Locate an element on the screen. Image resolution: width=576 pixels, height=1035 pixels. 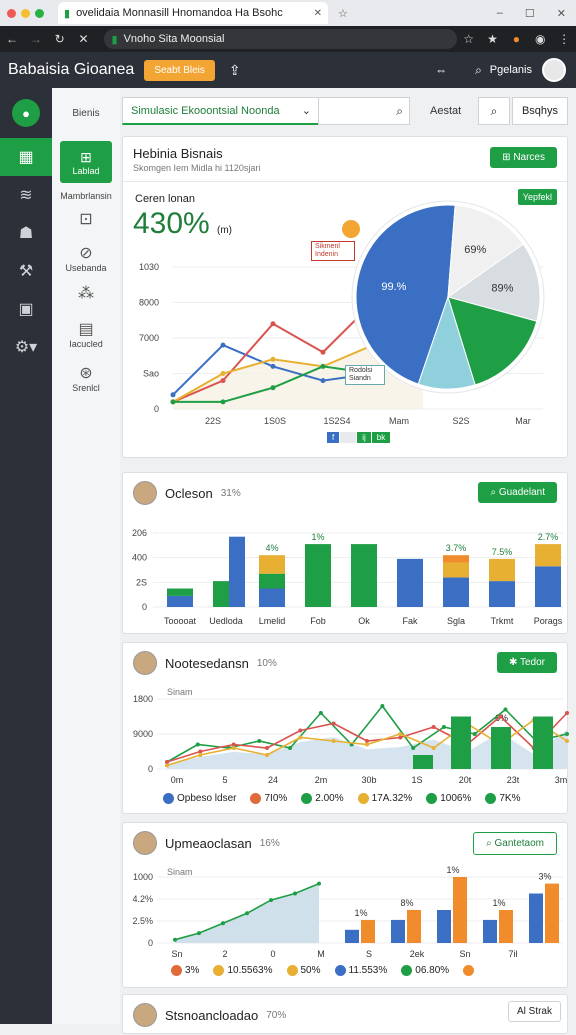
legend-item: 1006% is located at coordinates (448, 798).